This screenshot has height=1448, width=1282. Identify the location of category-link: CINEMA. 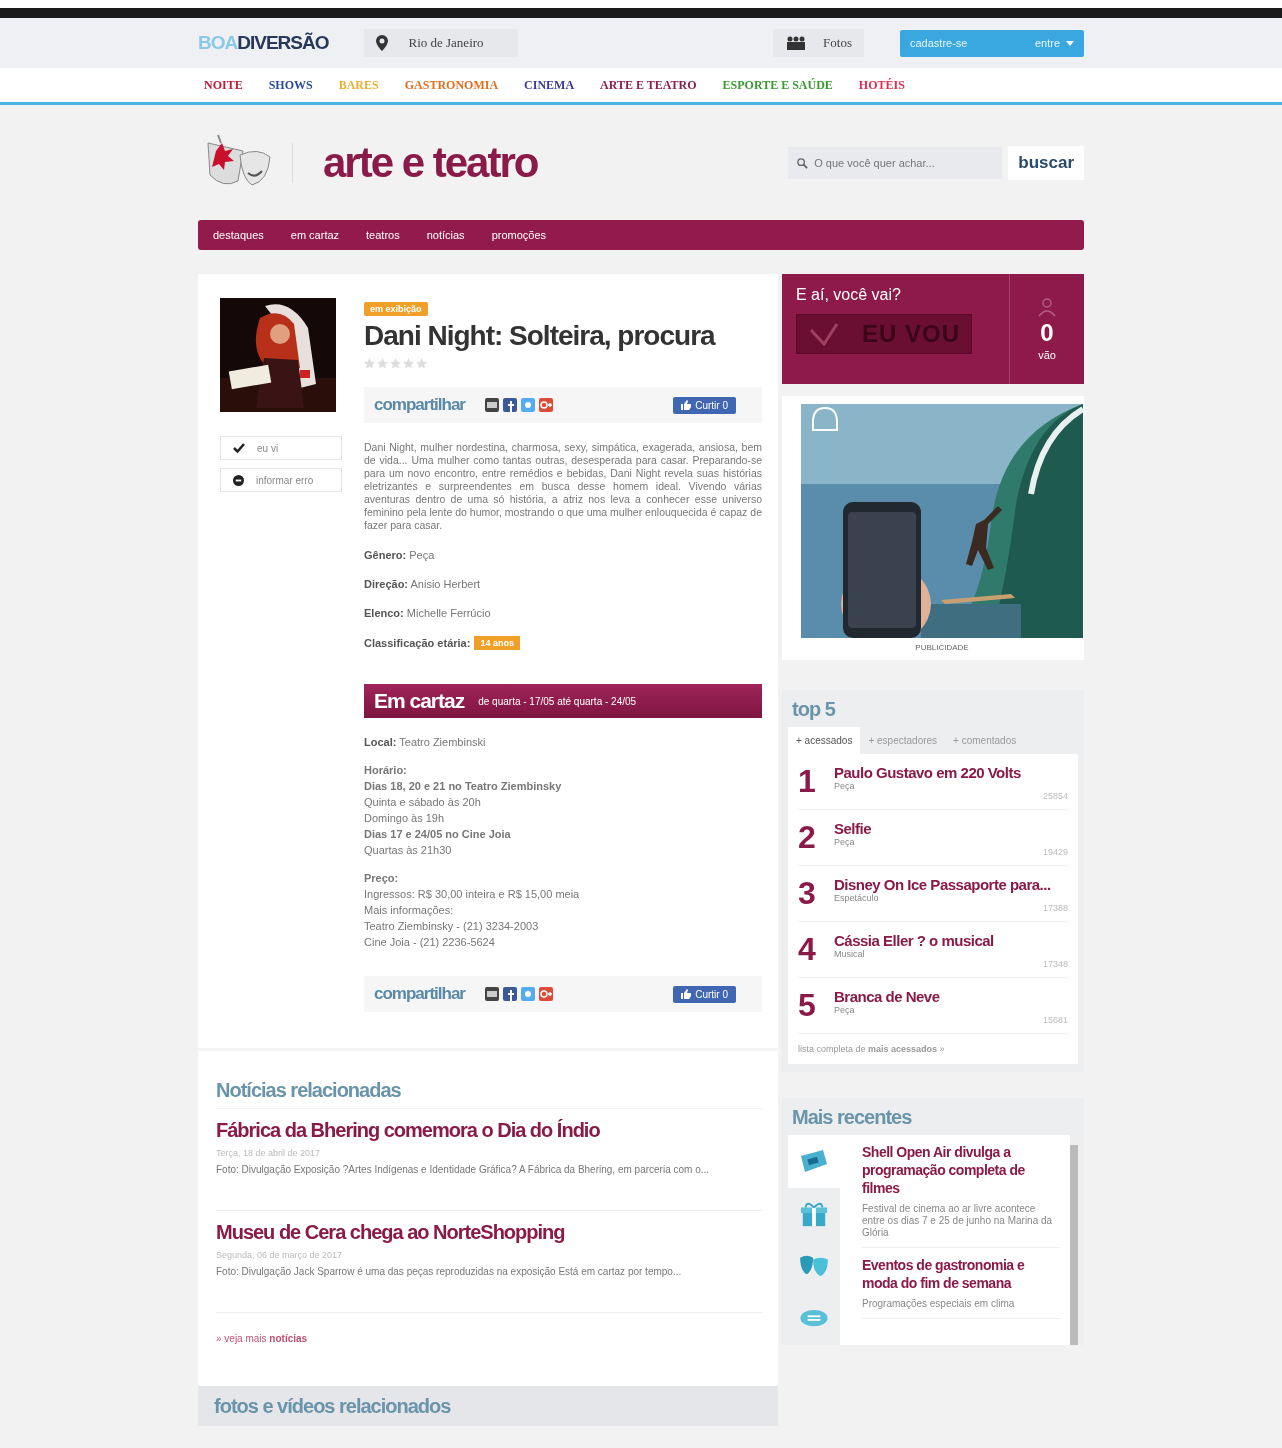
(549, 85).